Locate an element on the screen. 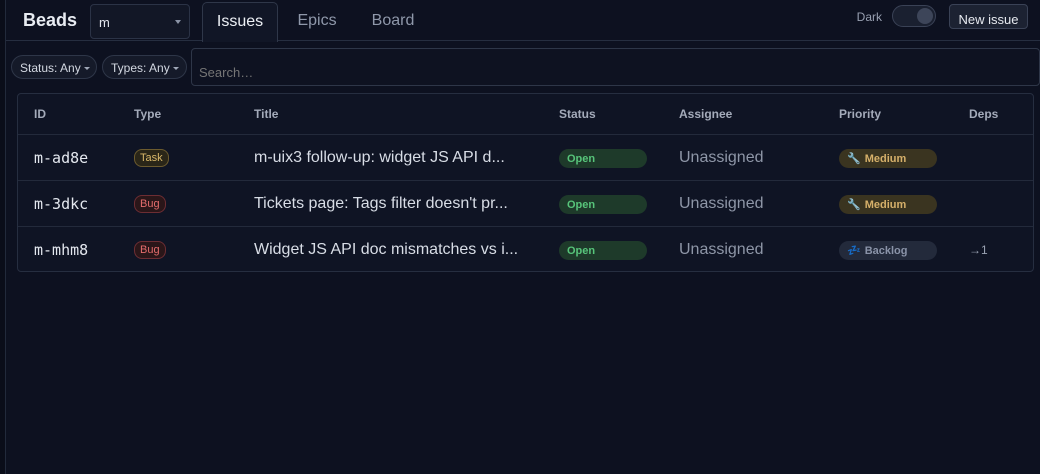  issue-id: m-mhm8 is located at coordinates (61, 250).